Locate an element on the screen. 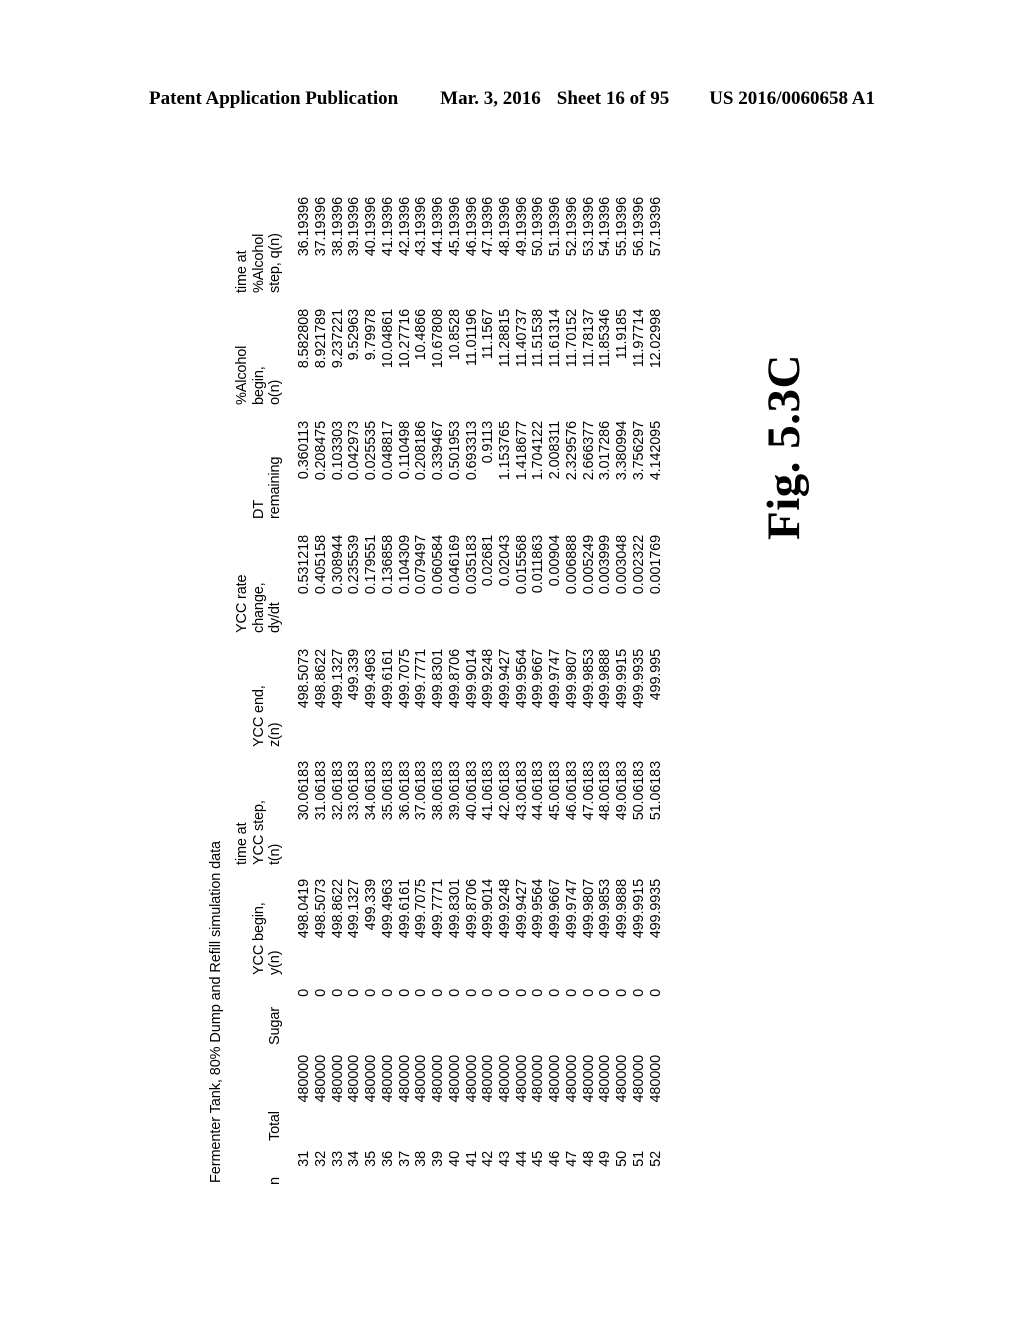 The width and height of the screenshot is (1024, 1320). cell-z: 499.7771 is located at coordinates (421, 679).